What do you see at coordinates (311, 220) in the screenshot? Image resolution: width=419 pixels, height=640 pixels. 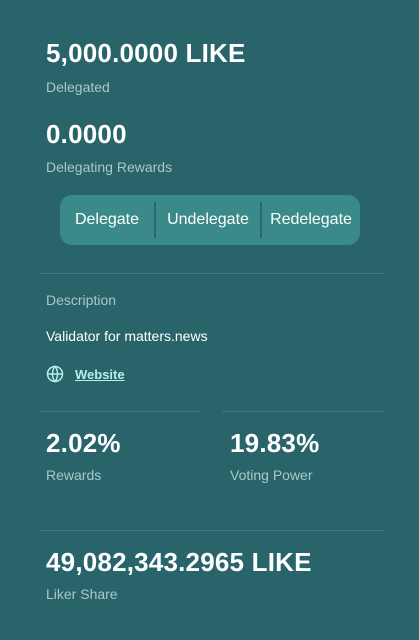 I see `redelegate-button: Redelegate` at bounding box center [311, 220].